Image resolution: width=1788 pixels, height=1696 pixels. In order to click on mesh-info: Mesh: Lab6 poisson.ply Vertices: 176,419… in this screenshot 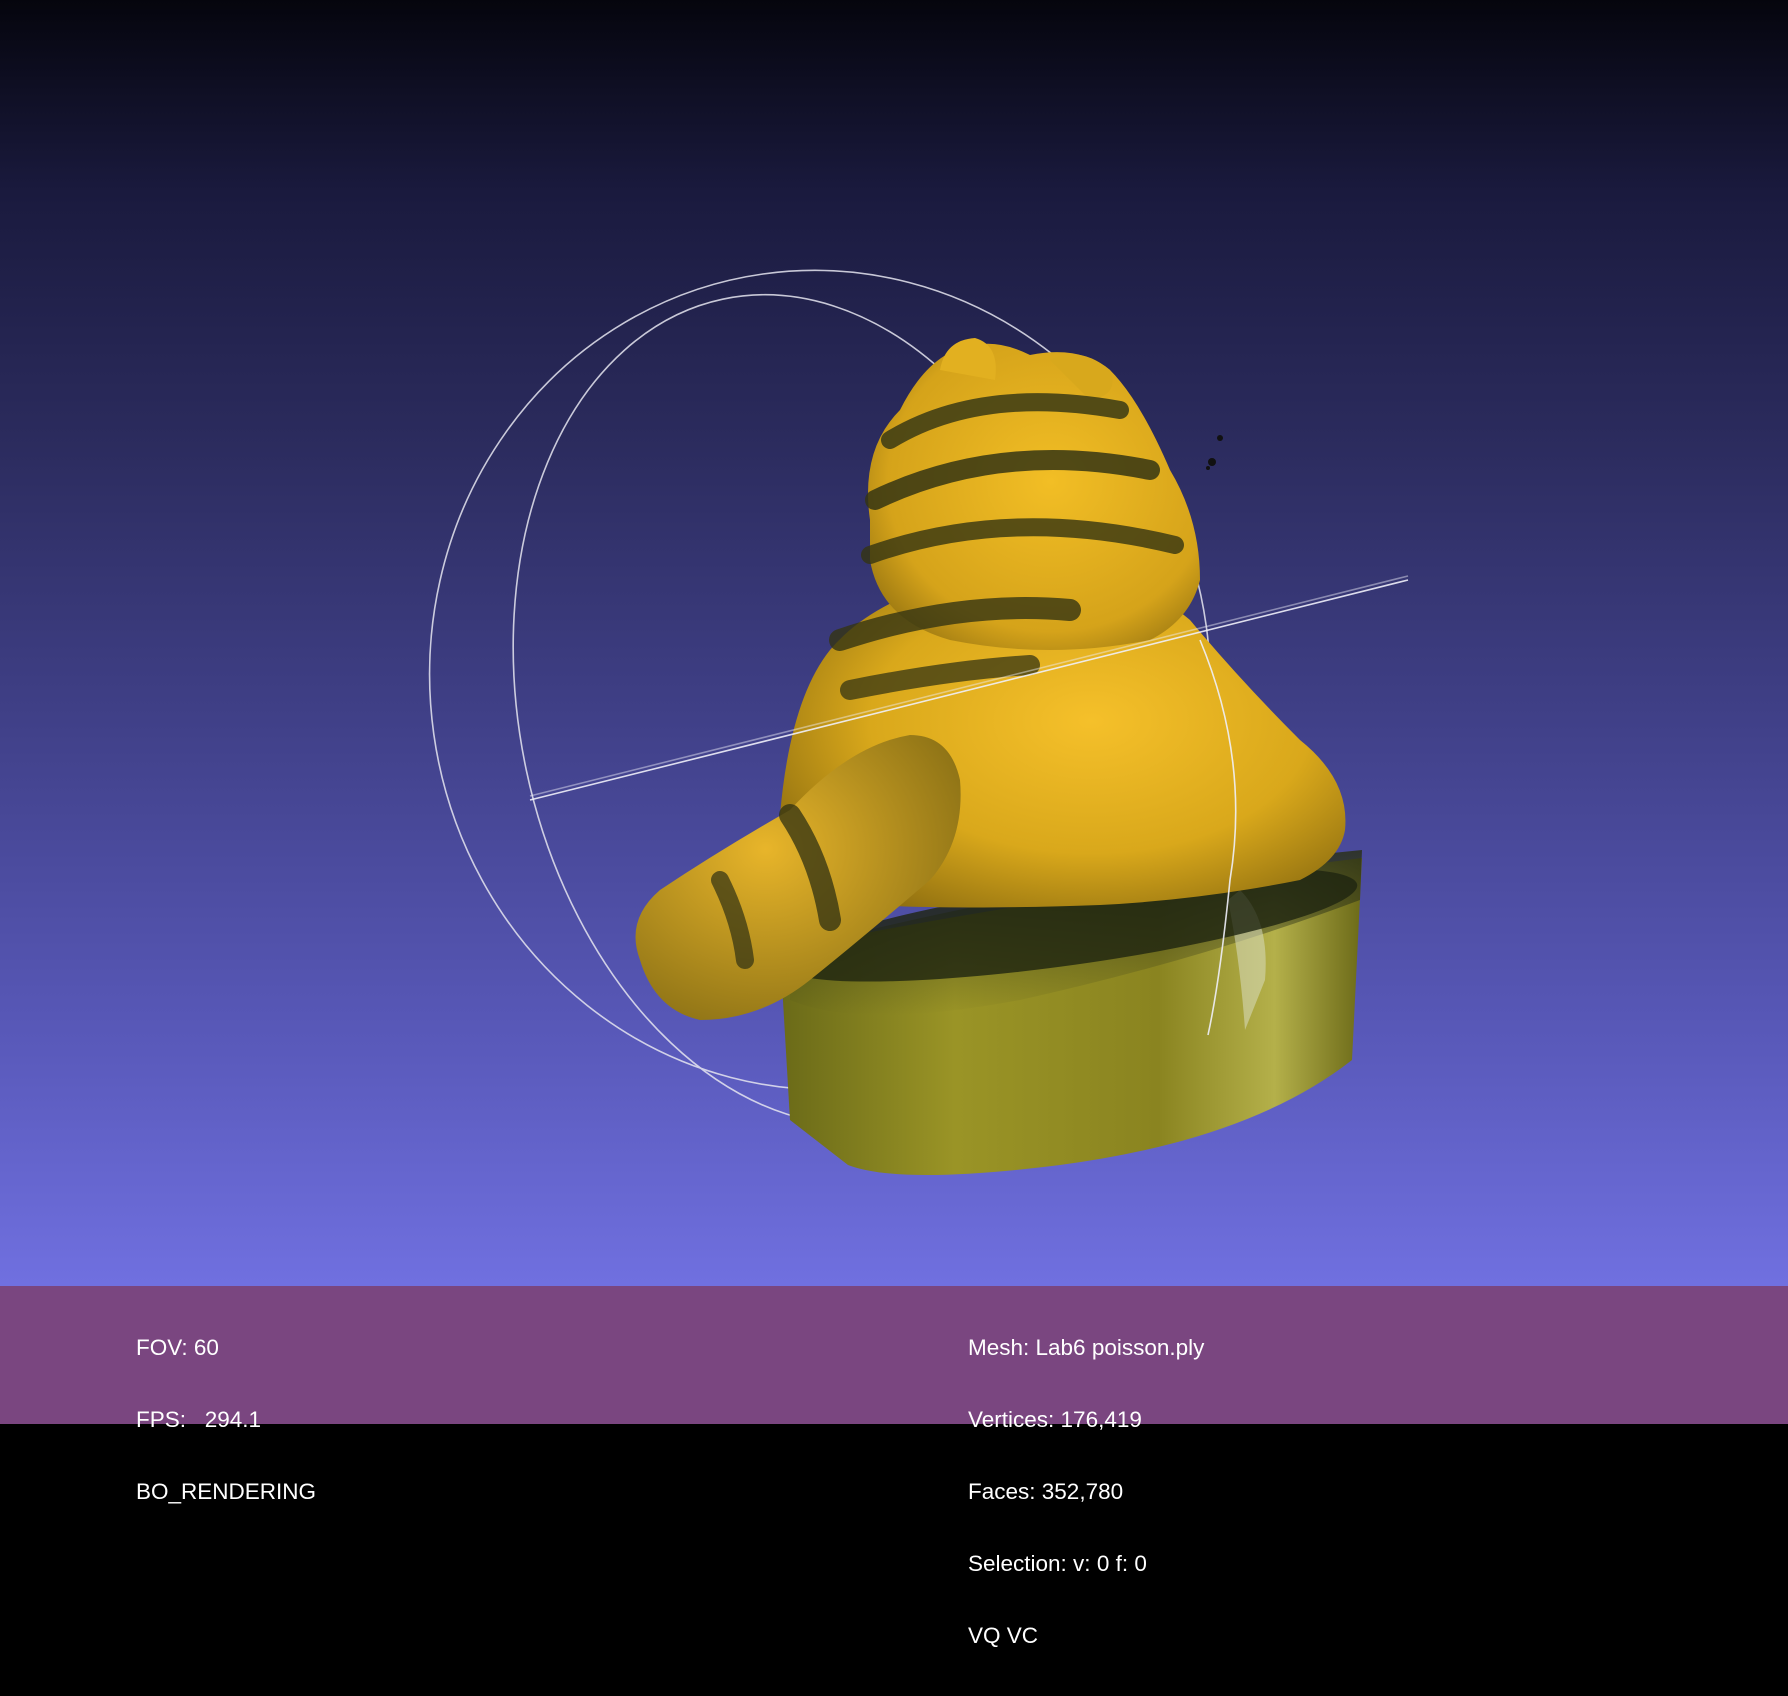, I will do `click(1086, 1492)`.